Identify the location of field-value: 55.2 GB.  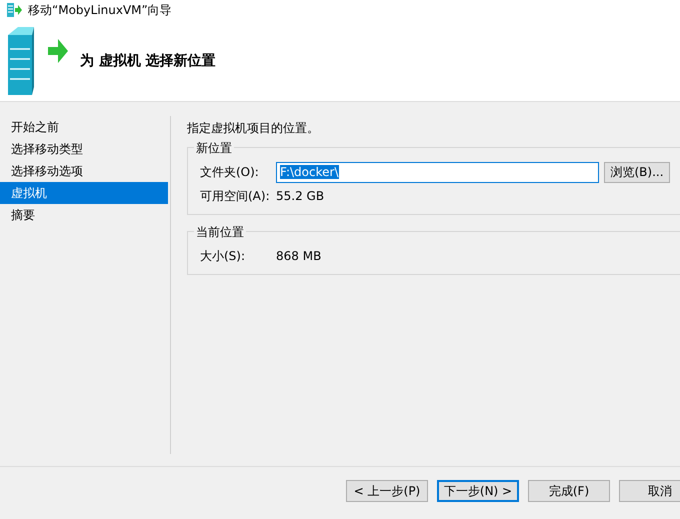
(300, 196).